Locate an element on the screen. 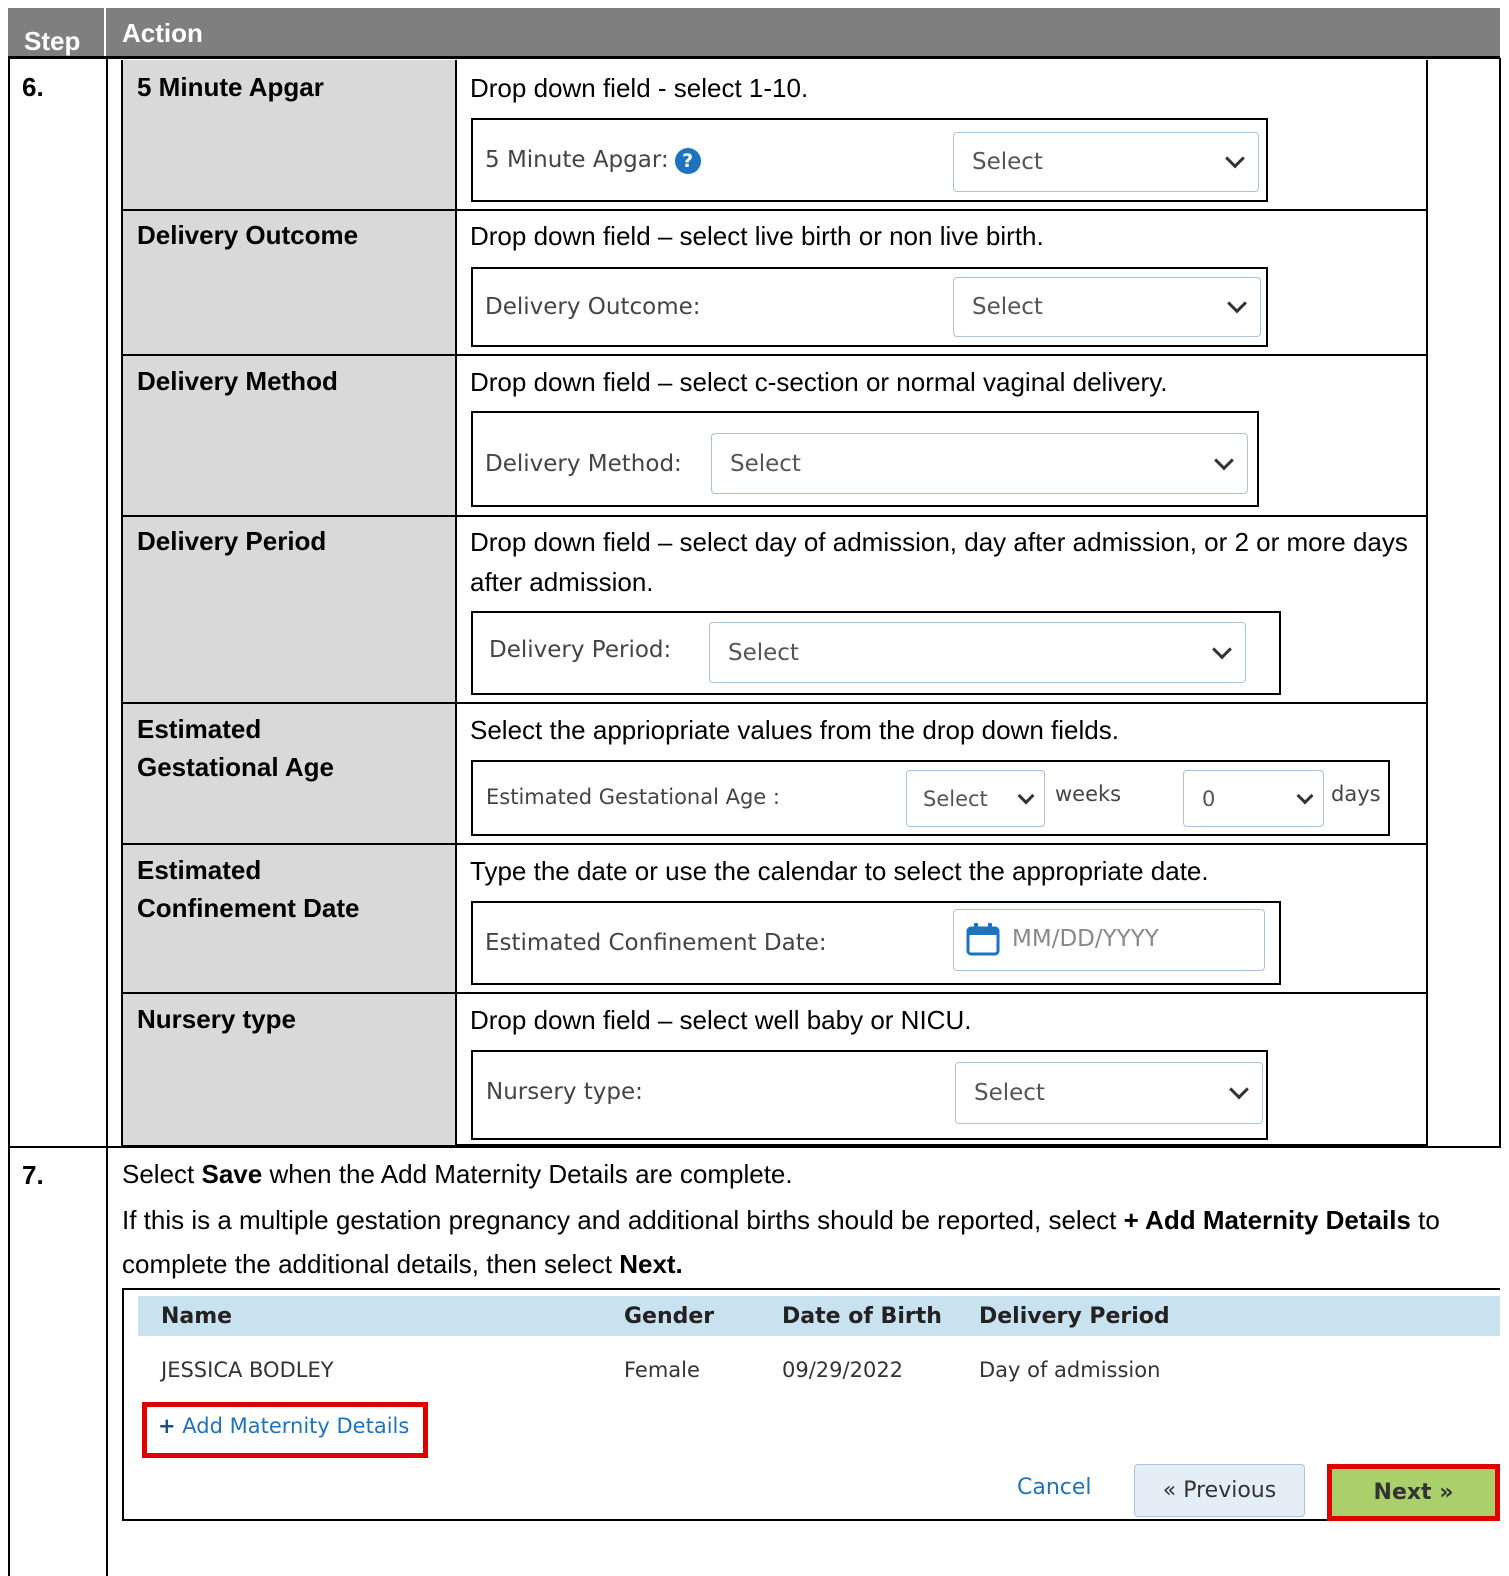 This screenshot has width=1509, height=1576. row-label-gestational-age: Estimated Gestational Age is located at coordinates (235, 748).